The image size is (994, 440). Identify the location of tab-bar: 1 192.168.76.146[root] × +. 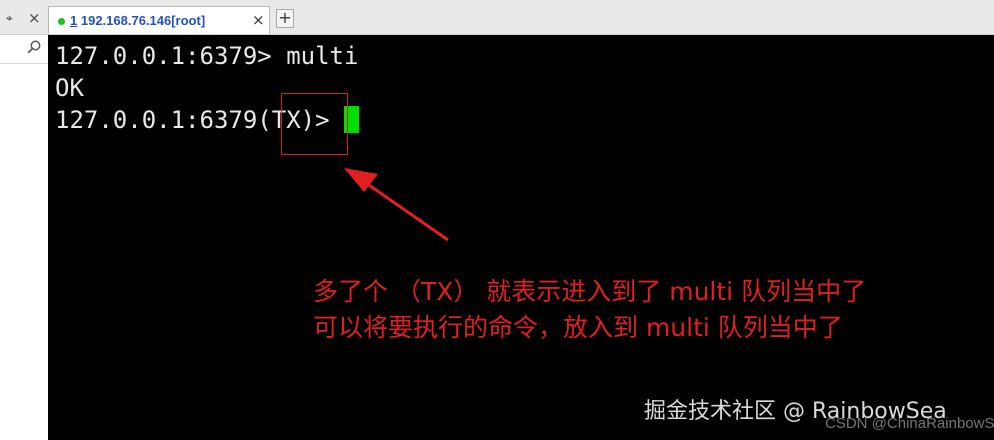
(521, 17).